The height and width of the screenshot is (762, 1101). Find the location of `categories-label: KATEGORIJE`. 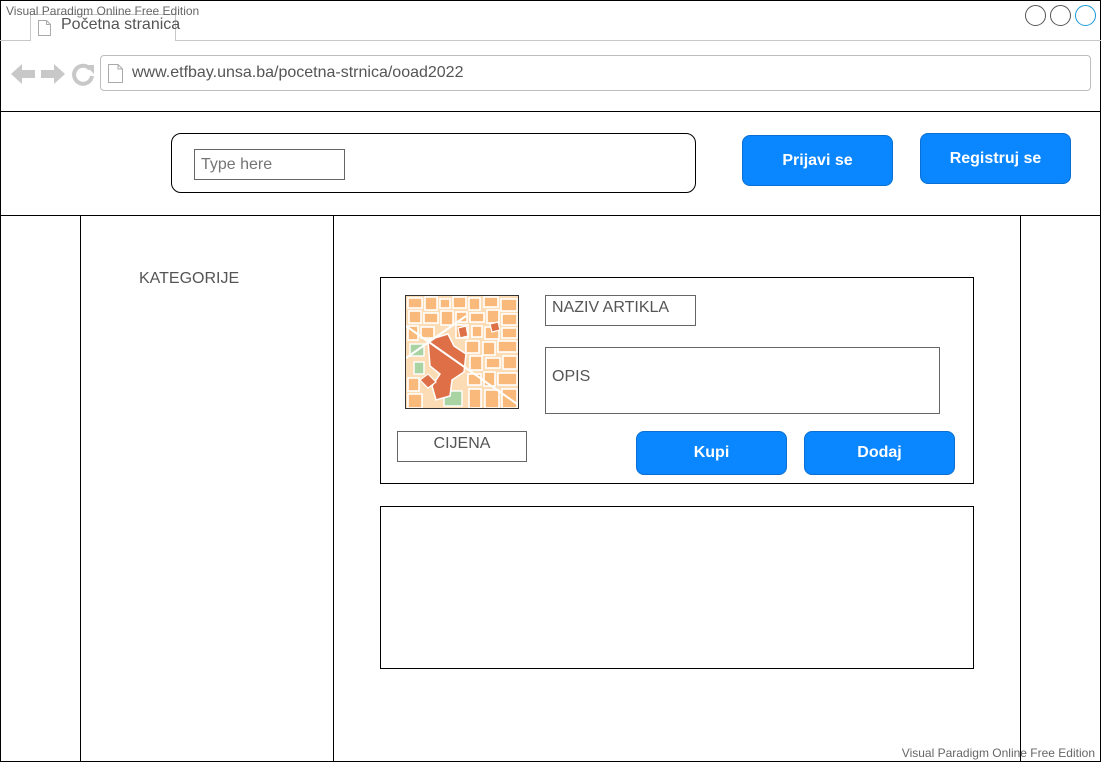

categories-label: KATEGORIJE is located at coordinates (189, 278).